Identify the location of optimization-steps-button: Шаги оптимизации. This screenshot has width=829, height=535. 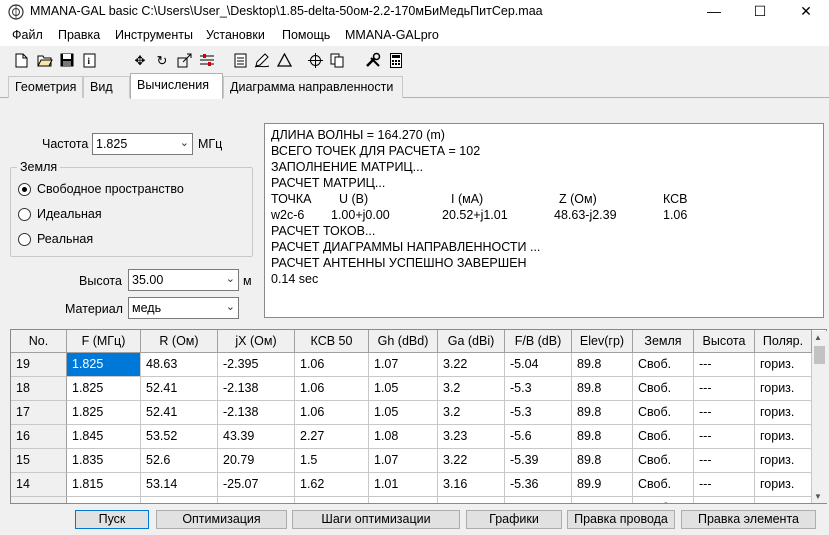
(376, 519).